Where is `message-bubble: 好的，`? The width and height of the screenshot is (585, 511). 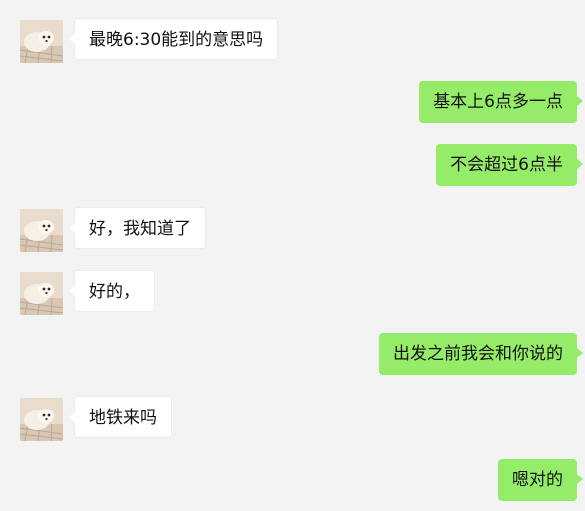
message-bubble: 好的， is located at coordinates (112, 291).